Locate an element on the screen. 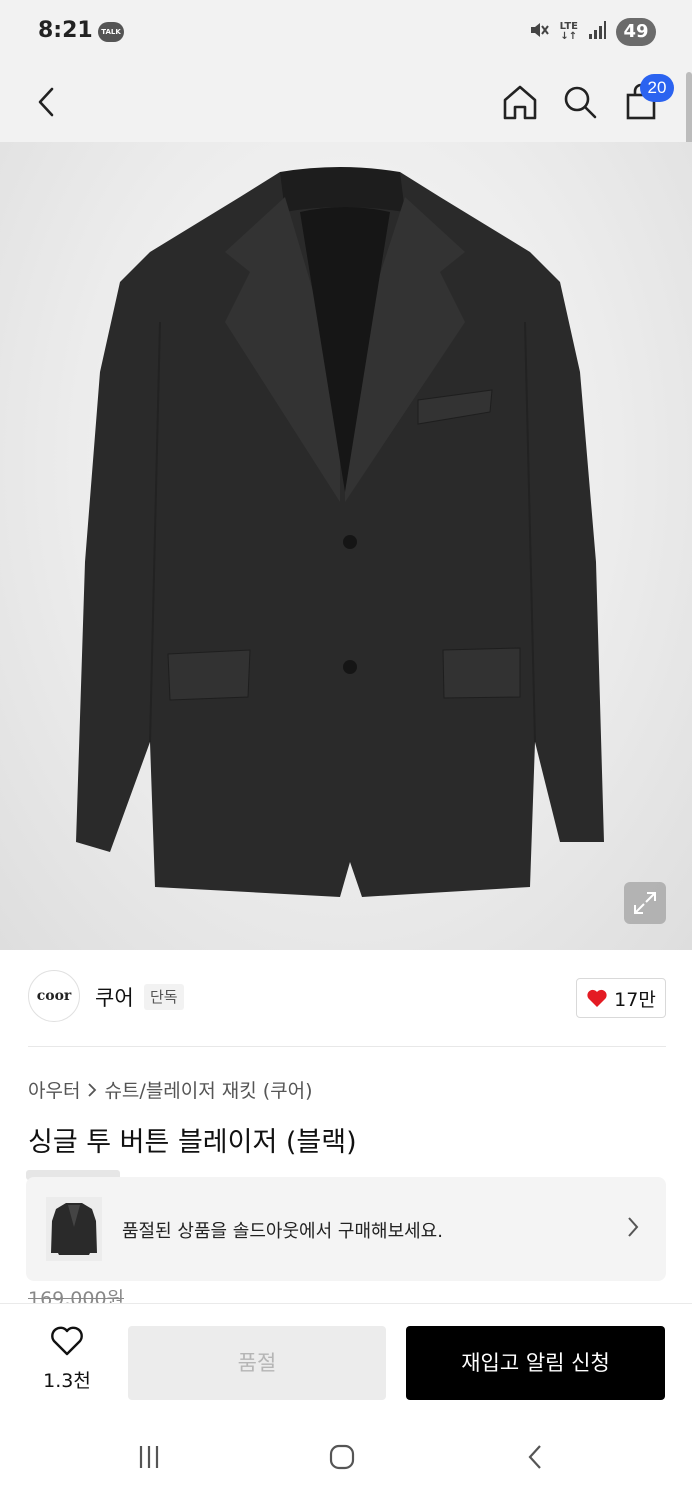 This screenshot has height=1500, width=692. top-navigation is located at coordinates (346, 103).